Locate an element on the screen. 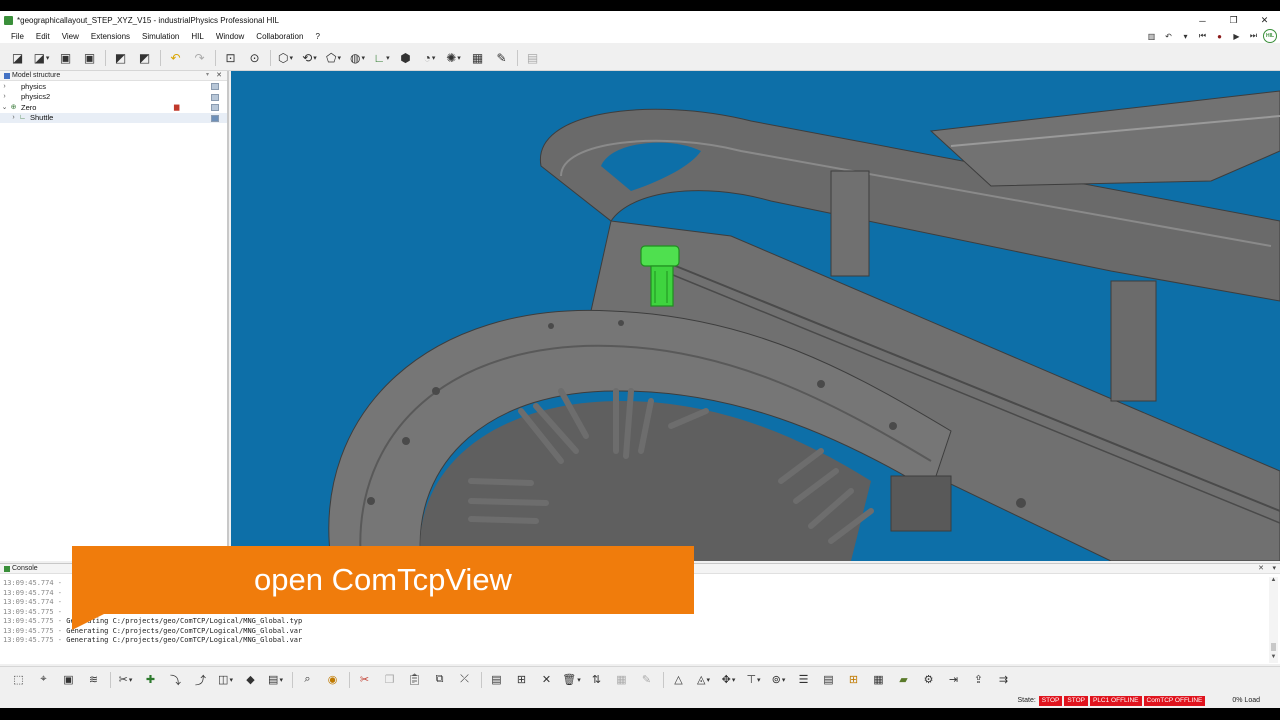 This screenshot has width=1280, height=720. cut-icon: ✂ is located at coordinates (364, 679).